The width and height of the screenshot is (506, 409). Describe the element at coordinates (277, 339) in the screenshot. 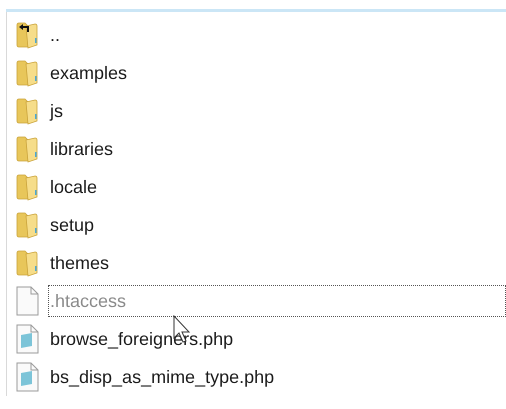

I see `file-name: browse_foreigners.php` at that location.